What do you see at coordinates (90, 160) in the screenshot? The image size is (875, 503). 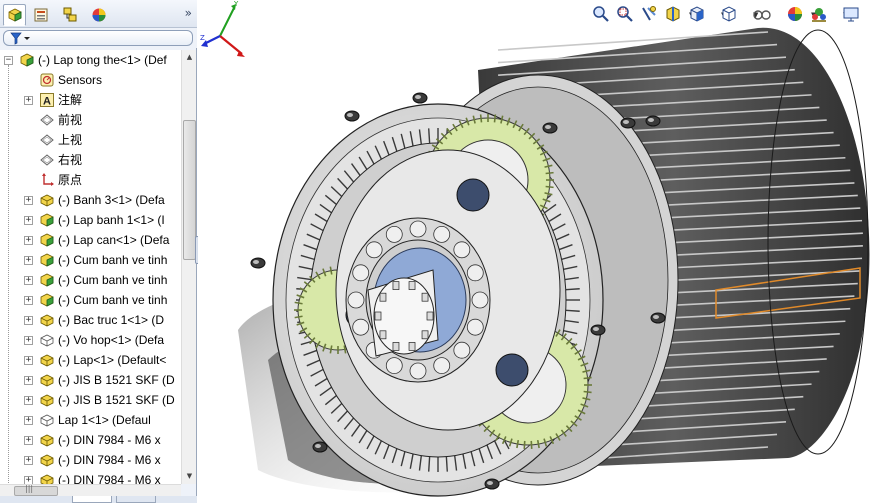 I see `tree-item: 右视` at bounding box center [90, 160].